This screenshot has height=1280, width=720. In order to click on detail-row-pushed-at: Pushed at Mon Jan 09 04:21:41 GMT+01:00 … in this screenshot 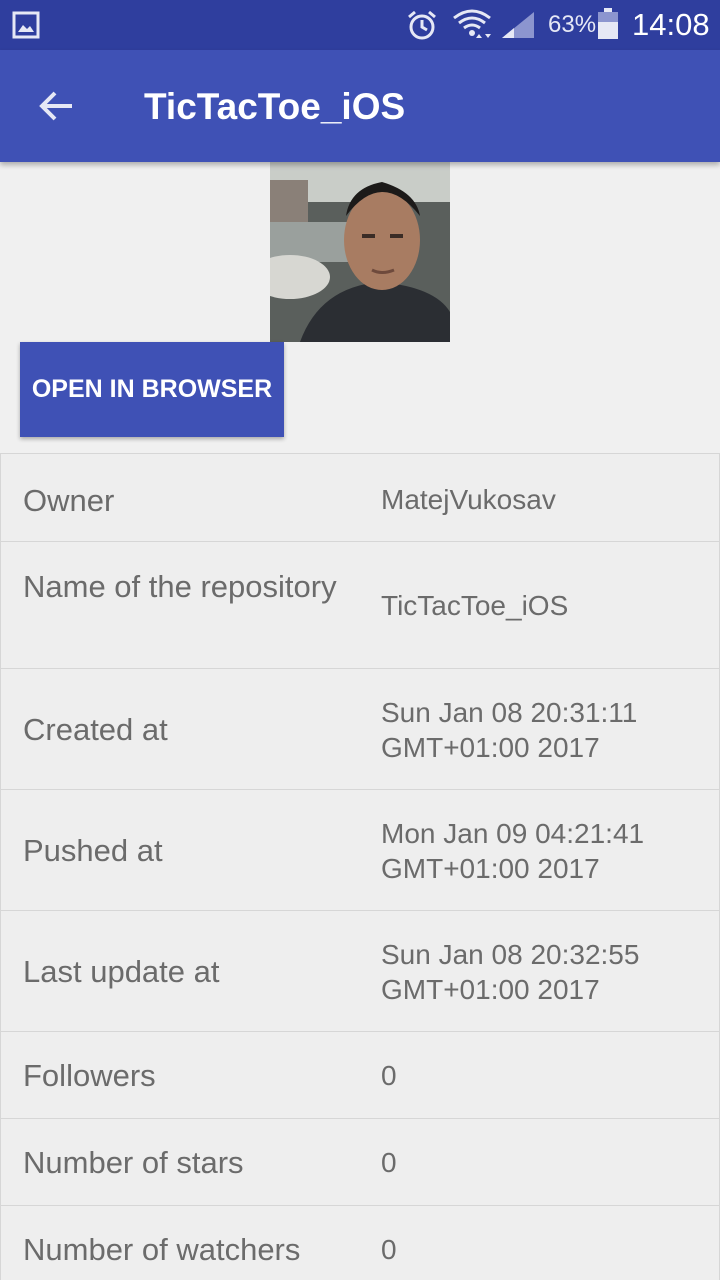, I will do `click(360, 850)`.